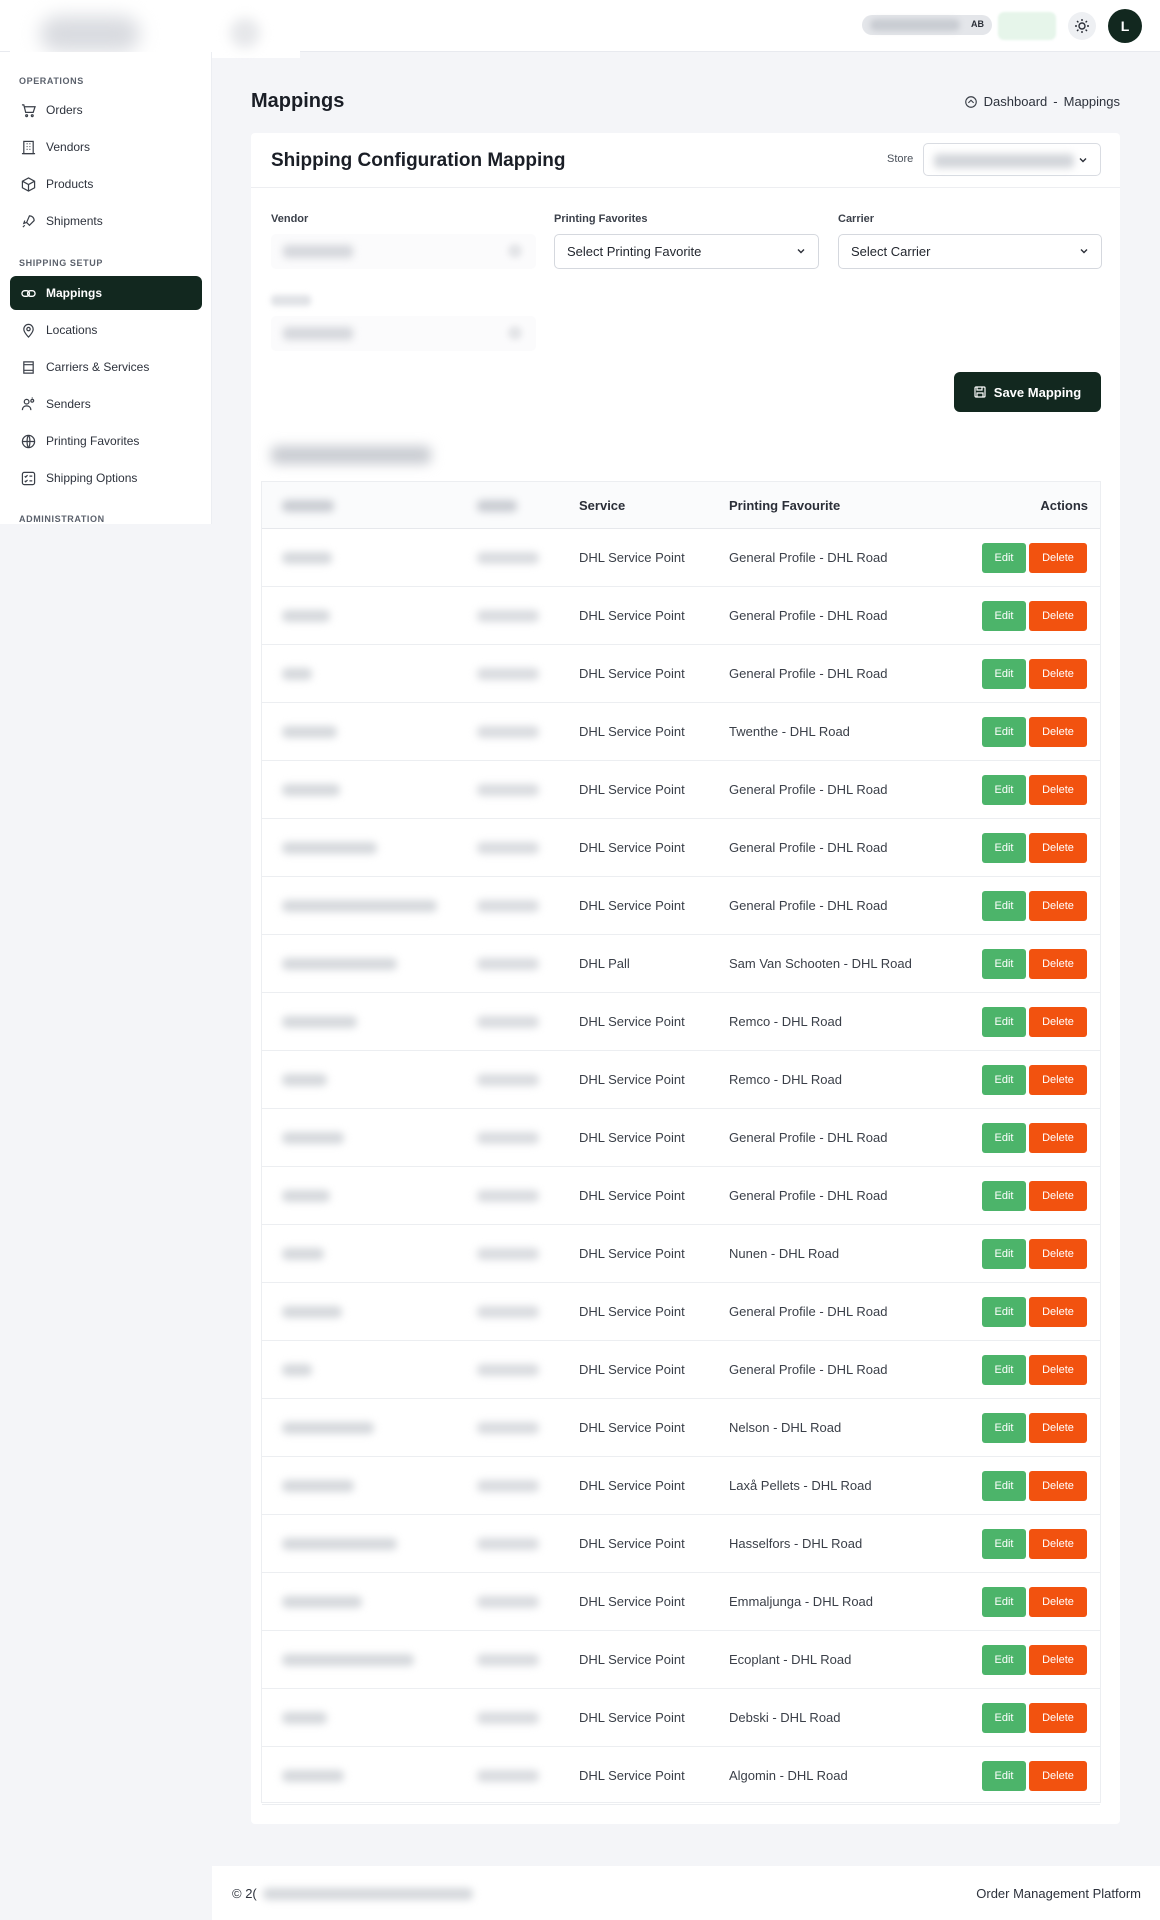 The height and width of the screenshot is (1920, 1160). What do you see at coordinates (106, 147) in the screenshot?
I see `sidebar-item-vendors: Vendors` at bounding box center [106, 147].